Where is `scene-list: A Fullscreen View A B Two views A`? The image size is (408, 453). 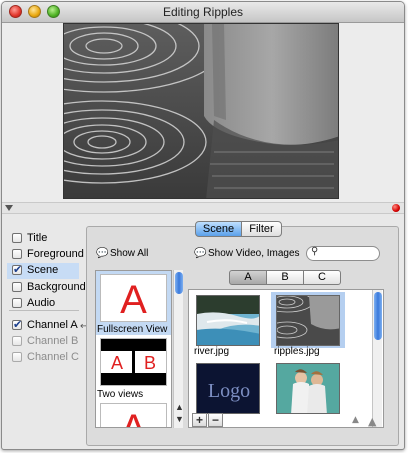 scene-list: A Fullscreen View A B Two views A is located at coordinates (133, 349).